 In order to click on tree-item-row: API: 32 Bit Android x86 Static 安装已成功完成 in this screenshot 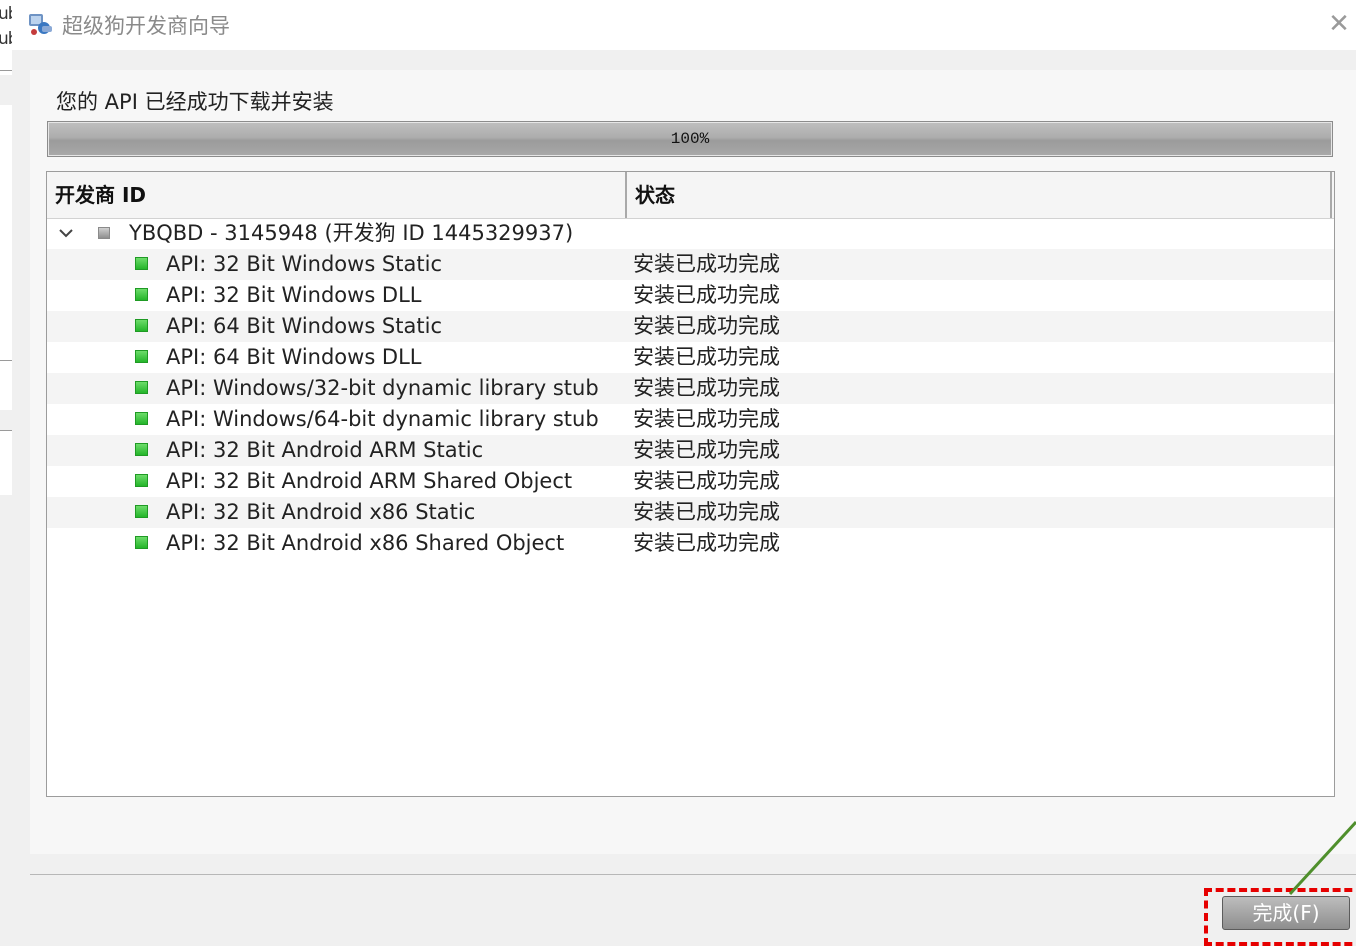, I will do `click(690, 512)`.